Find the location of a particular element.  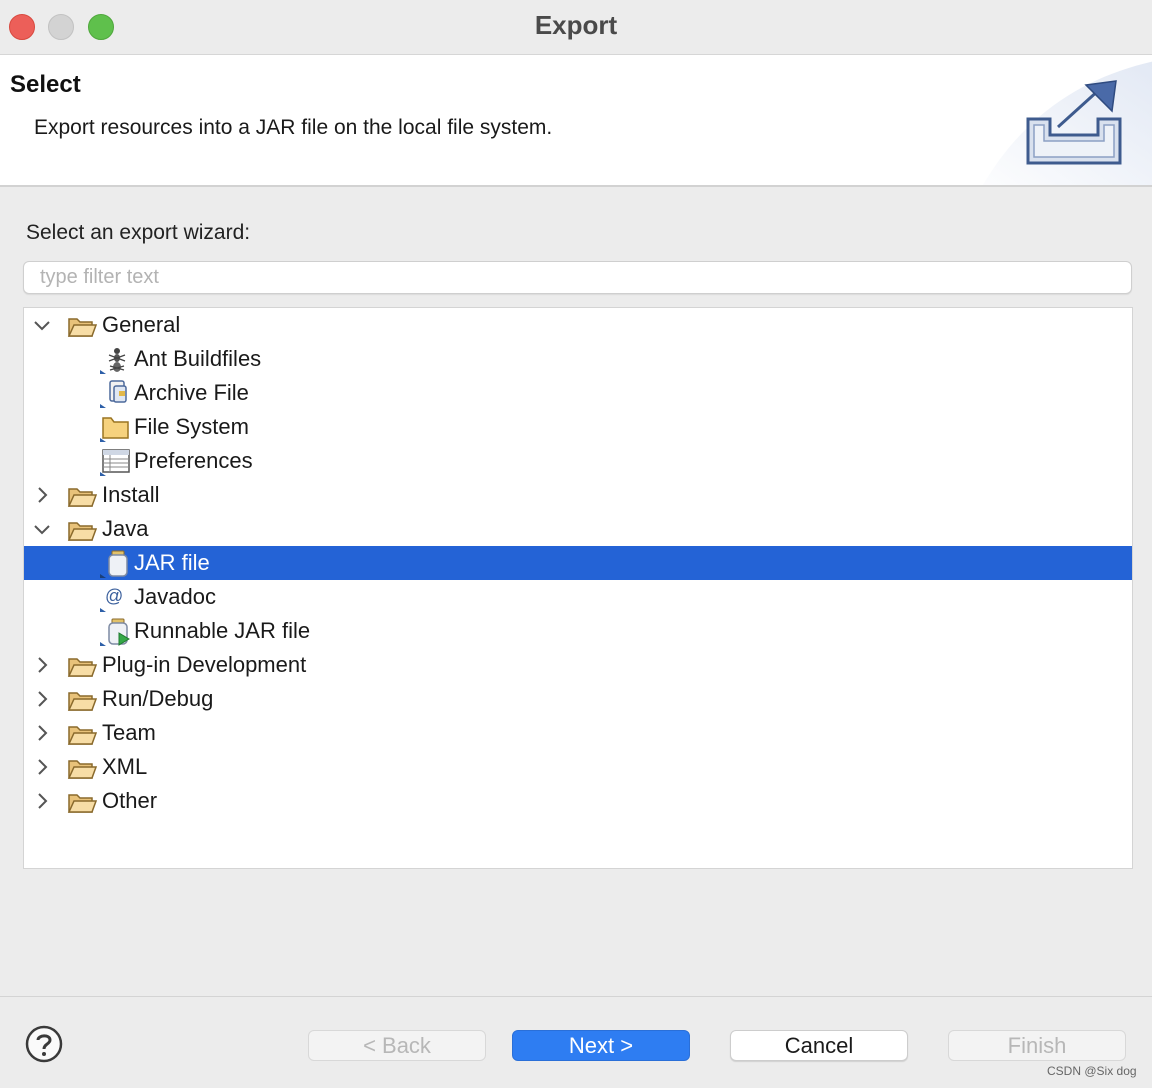

tree-item-label: XML is located at coordinates (125, 766).